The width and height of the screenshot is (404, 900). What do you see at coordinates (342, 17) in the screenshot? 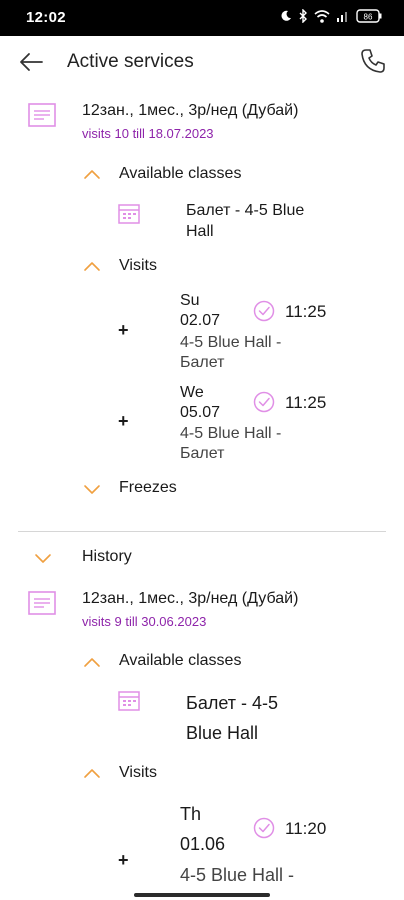
I see `signal-icon` at bounding box center [342, 17].